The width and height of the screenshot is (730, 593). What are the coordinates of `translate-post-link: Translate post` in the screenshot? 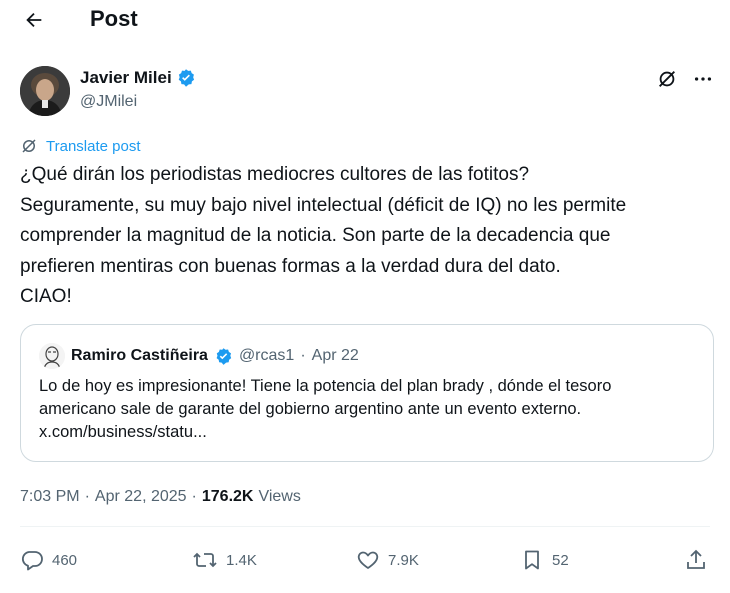 It's located at (80, 146).